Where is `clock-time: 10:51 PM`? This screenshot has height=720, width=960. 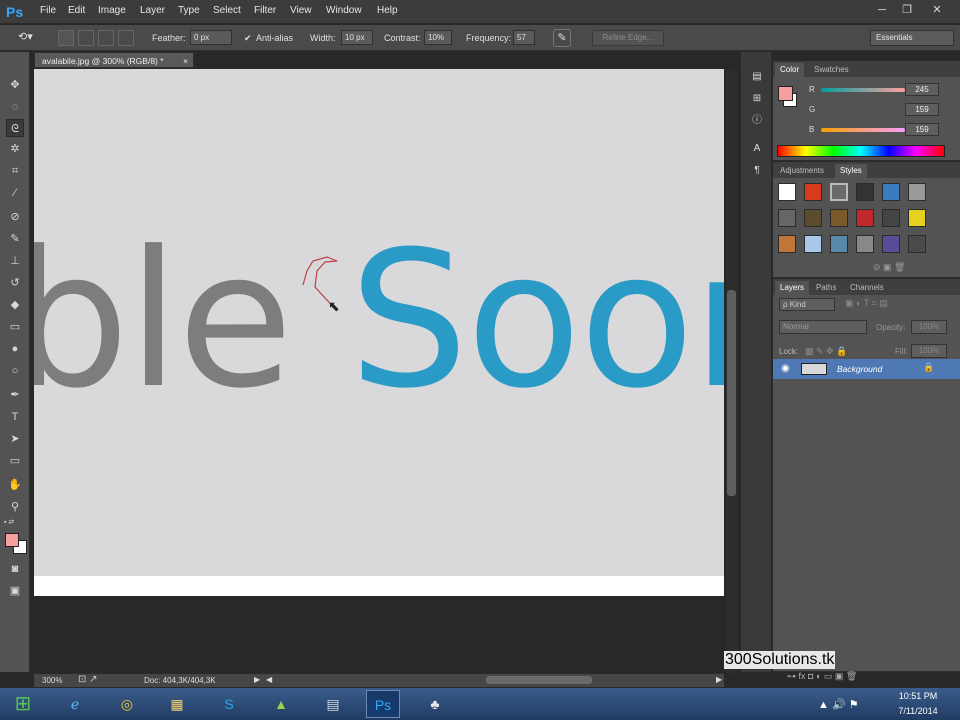
clock-time: 10:51 PM is located at coordinates (918, 696).